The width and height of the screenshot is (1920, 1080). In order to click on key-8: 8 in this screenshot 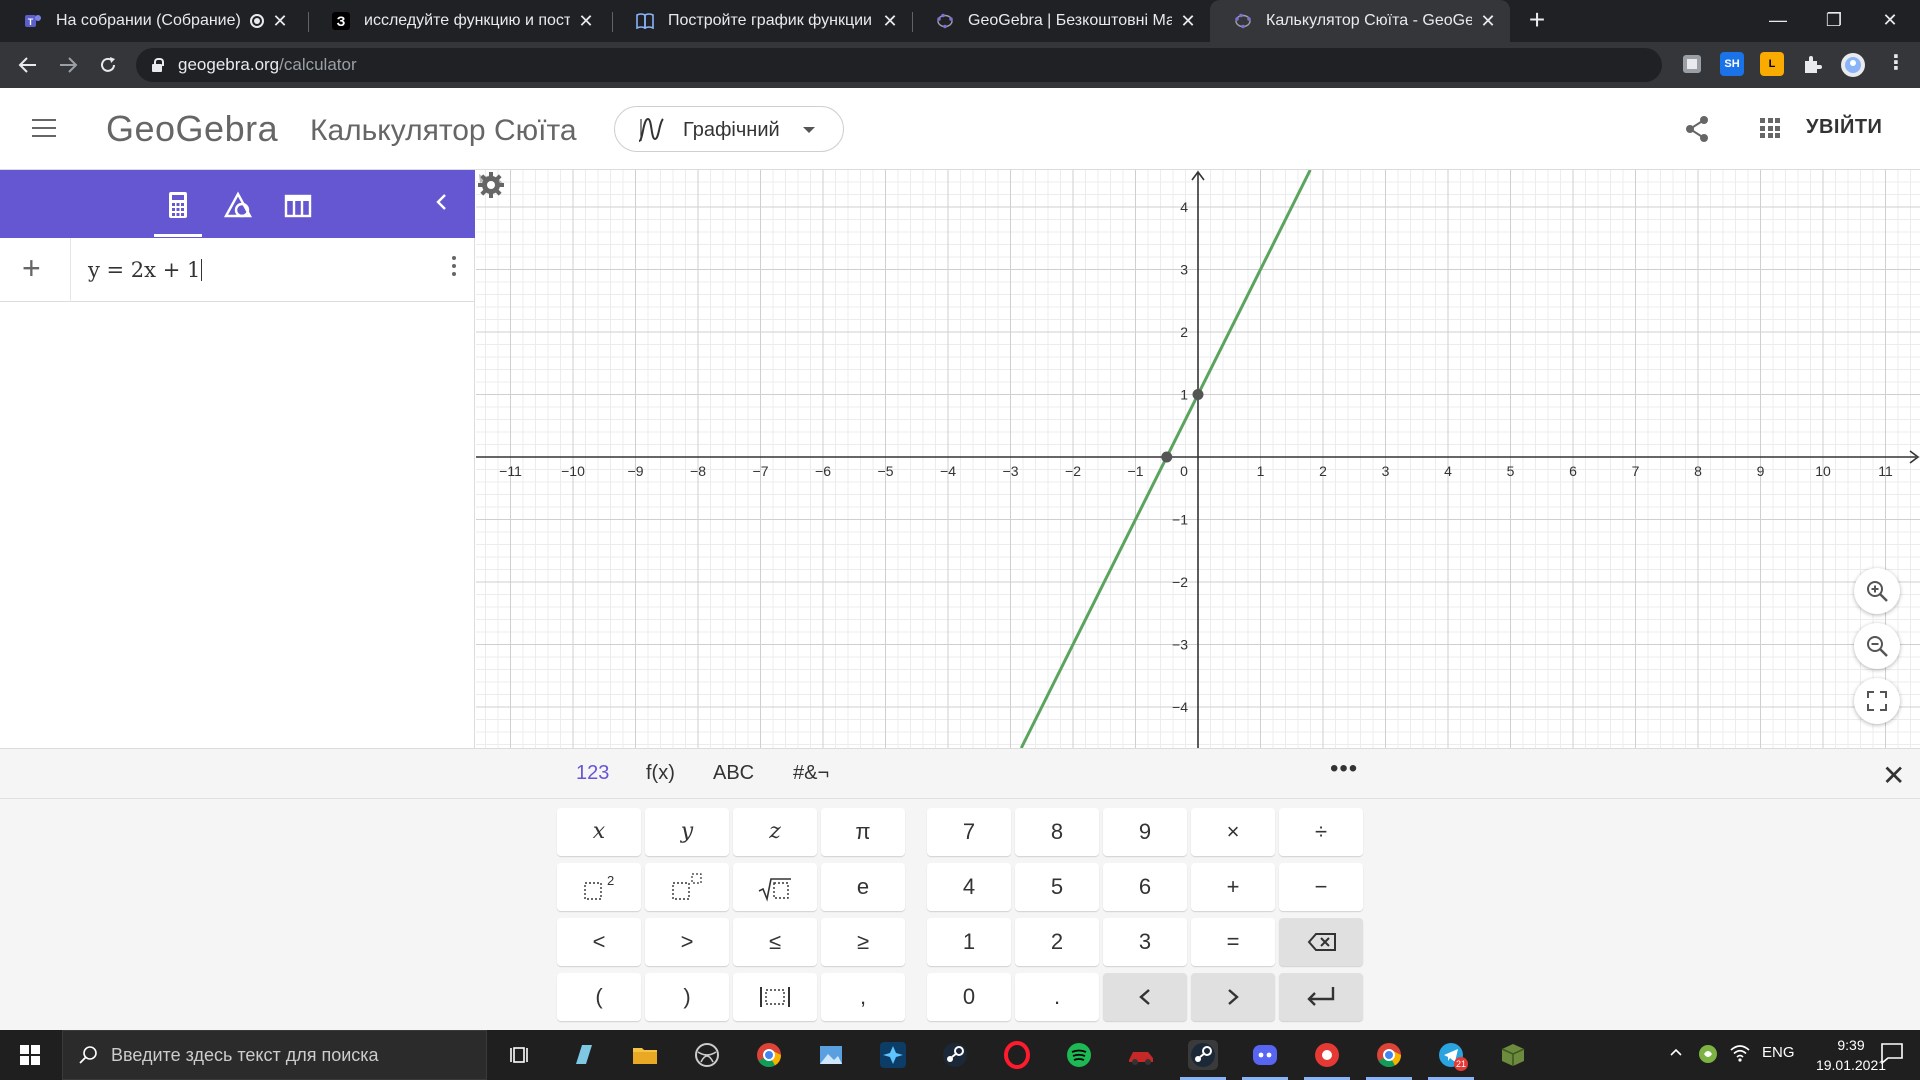, I will do `click(1057, 832)`.